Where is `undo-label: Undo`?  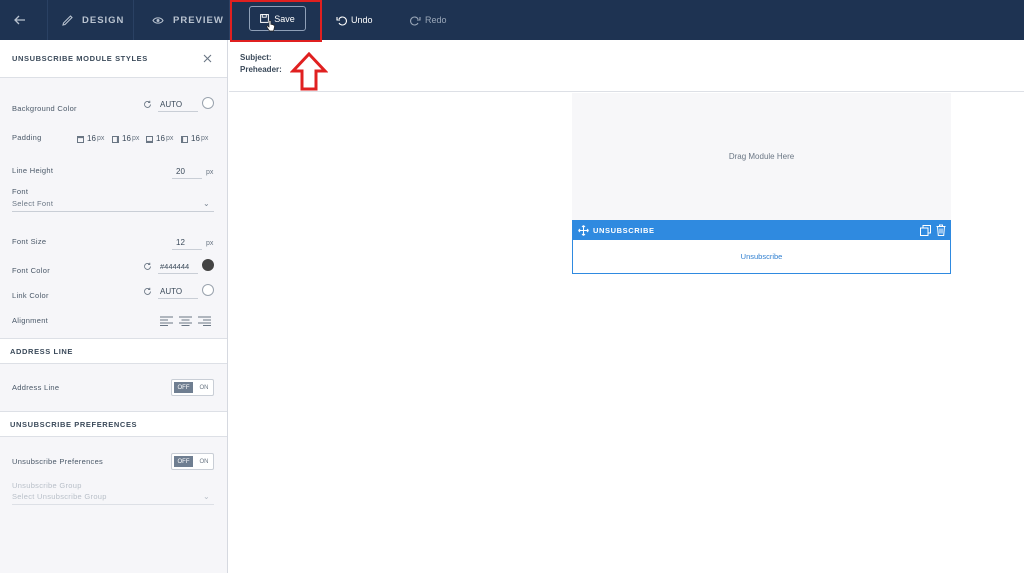
undo-label: Undo is located at coordinates (362, 20).